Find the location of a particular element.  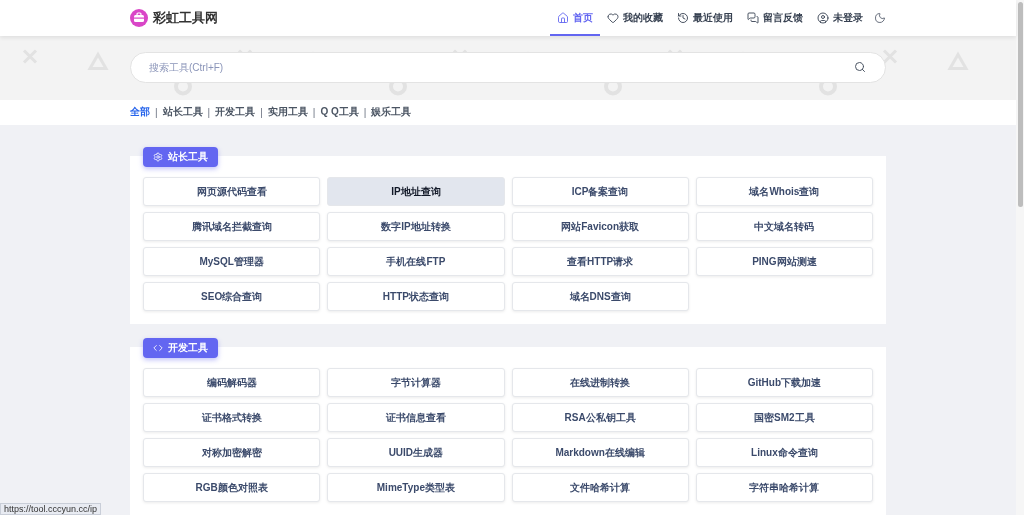

tool-button: 证书信息查看 is located at coordinates (416, 417).